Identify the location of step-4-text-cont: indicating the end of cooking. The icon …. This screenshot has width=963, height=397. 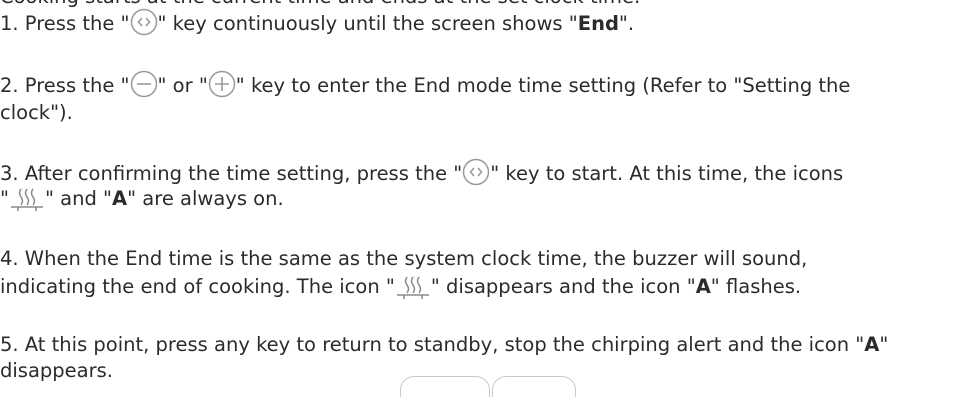
(401, 287).